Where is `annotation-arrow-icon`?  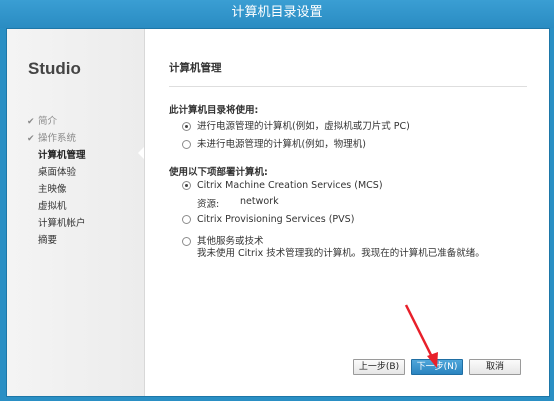
annotation-arrow-icon is located at coordinates (421, 336).